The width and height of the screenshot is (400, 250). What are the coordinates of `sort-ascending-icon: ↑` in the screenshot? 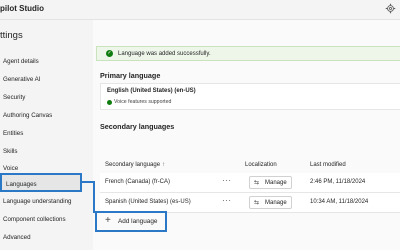 It's located at (164, 165).